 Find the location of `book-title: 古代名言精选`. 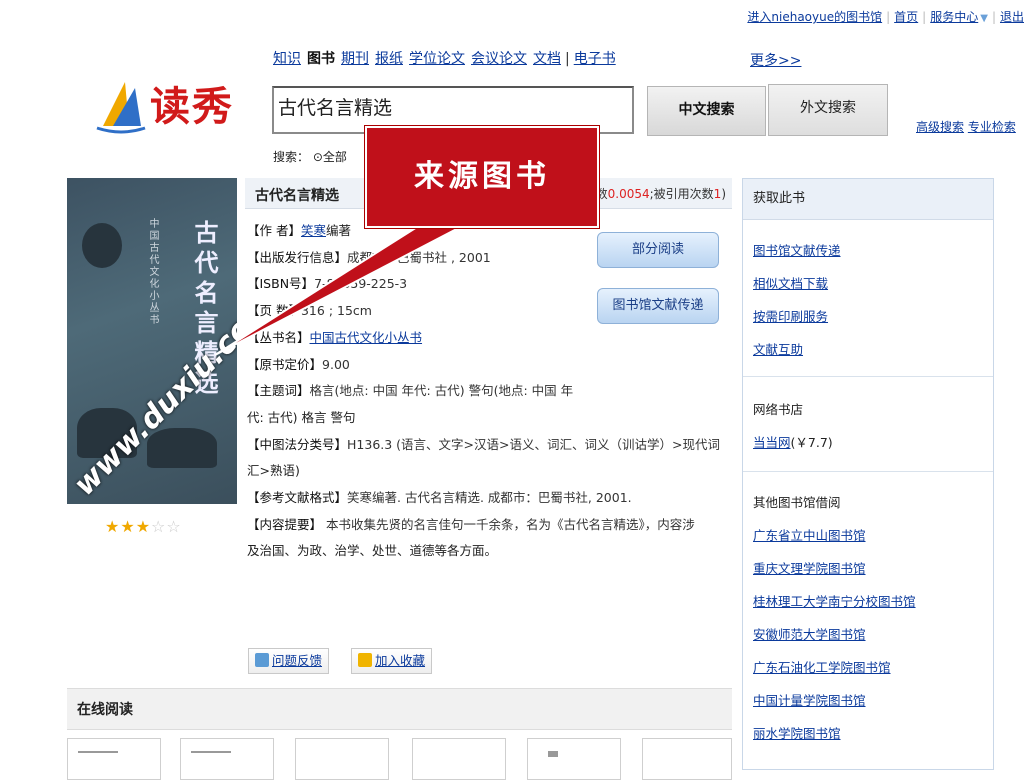

book-title: 古代名言精选 is located at coordinates (297, 196).